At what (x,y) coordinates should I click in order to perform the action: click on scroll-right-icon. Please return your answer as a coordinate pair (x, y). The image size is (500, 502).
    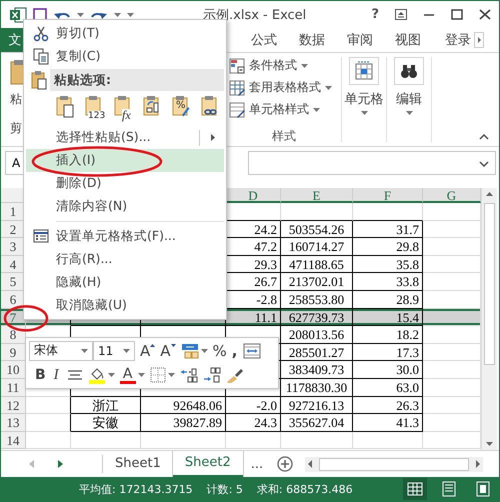
    Looking at the image, I should click on (479, 40).